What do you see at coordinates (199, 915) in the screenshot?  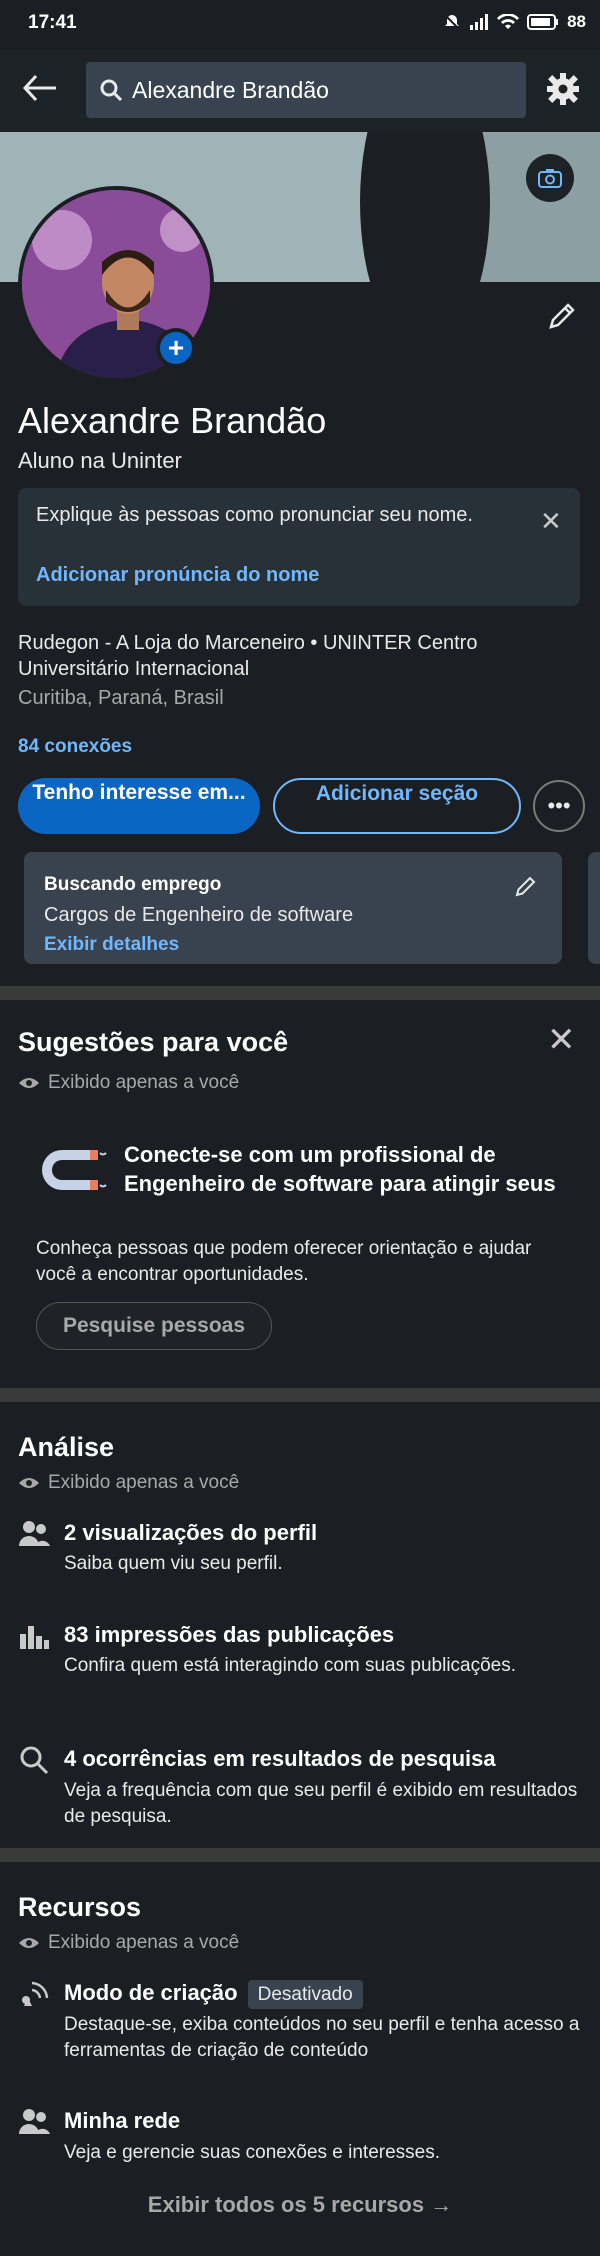 I see `job-card-description: Cargos de Engenheiro de software` at bounding box center [199, 915].